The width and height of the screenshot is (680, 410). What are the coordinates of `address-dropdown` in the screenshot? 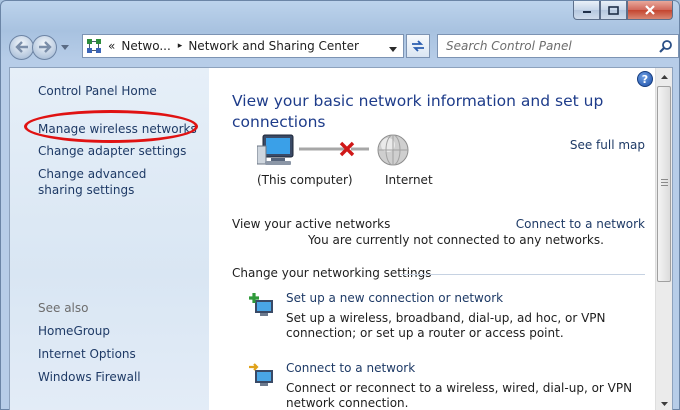 It's located at (393, 48).